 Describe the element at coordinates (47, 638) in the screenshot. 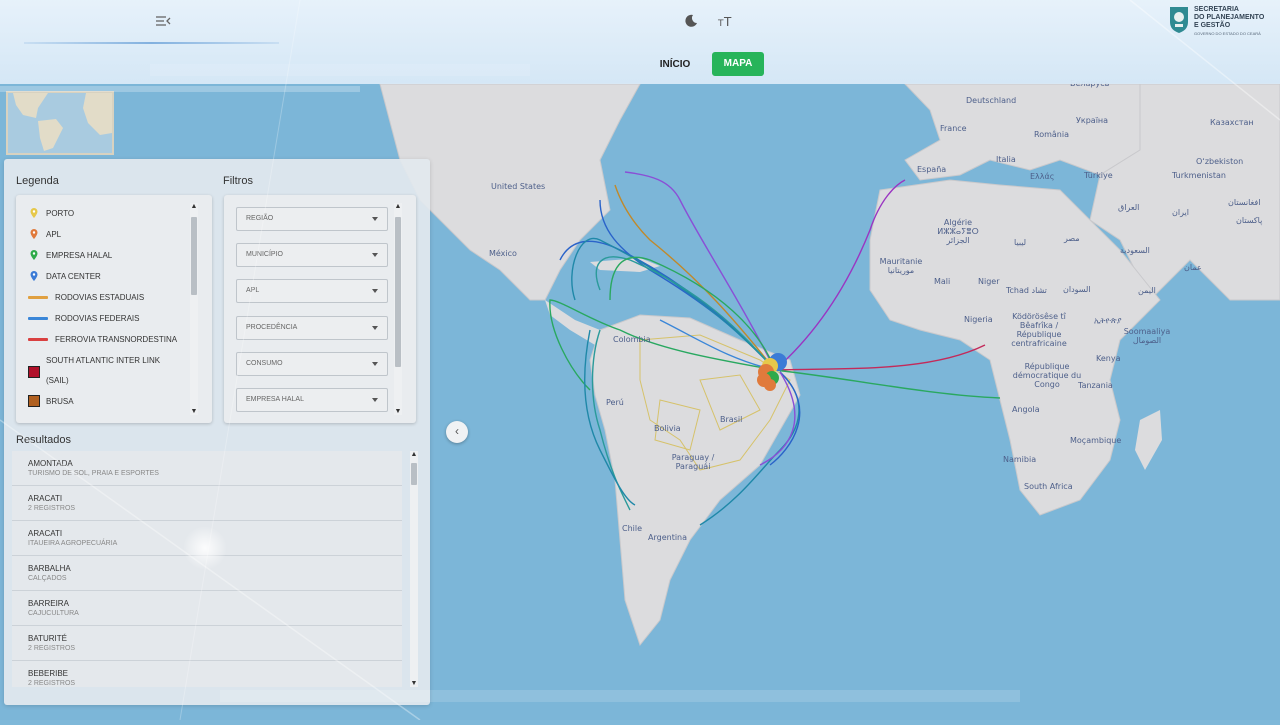

I see `result-title: BATURITÉ` at that location.